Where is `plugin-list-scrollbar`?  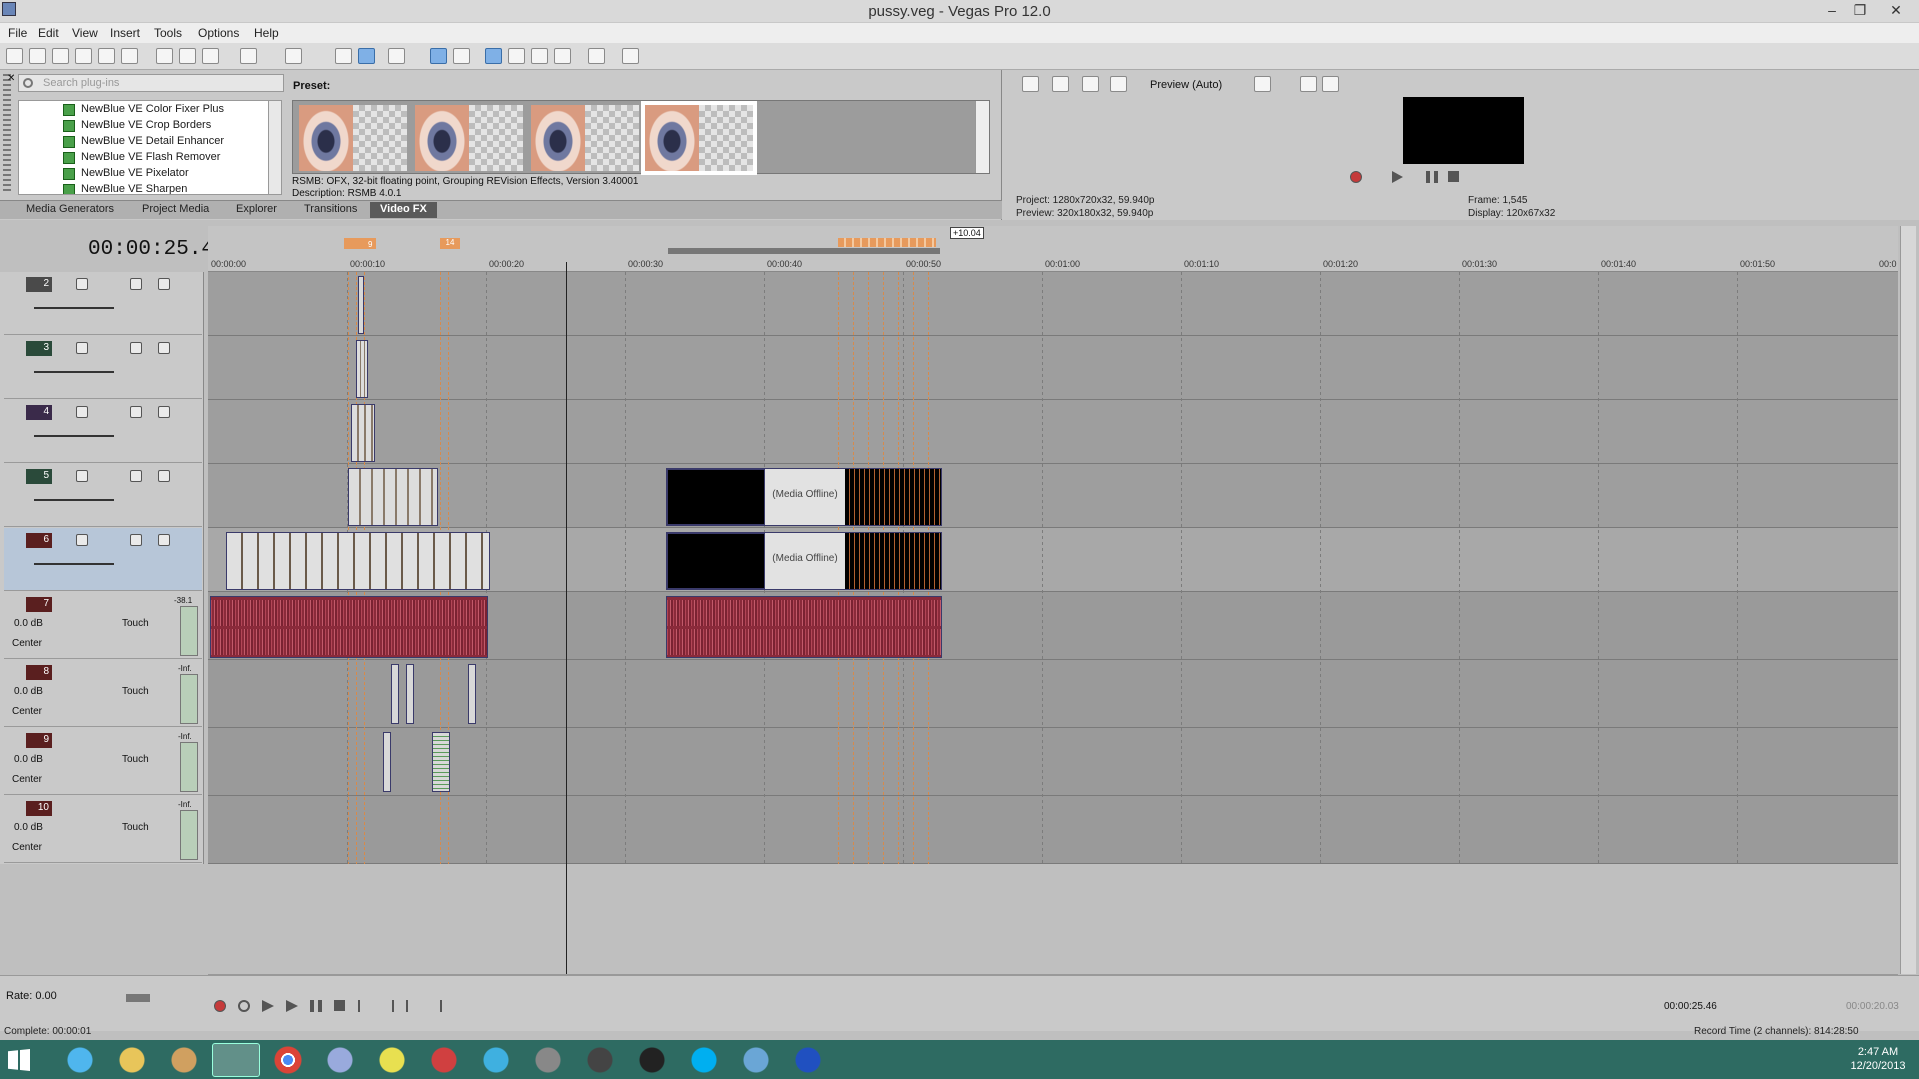
plugin-list-scrollbar is located at coordinates (275, 147).